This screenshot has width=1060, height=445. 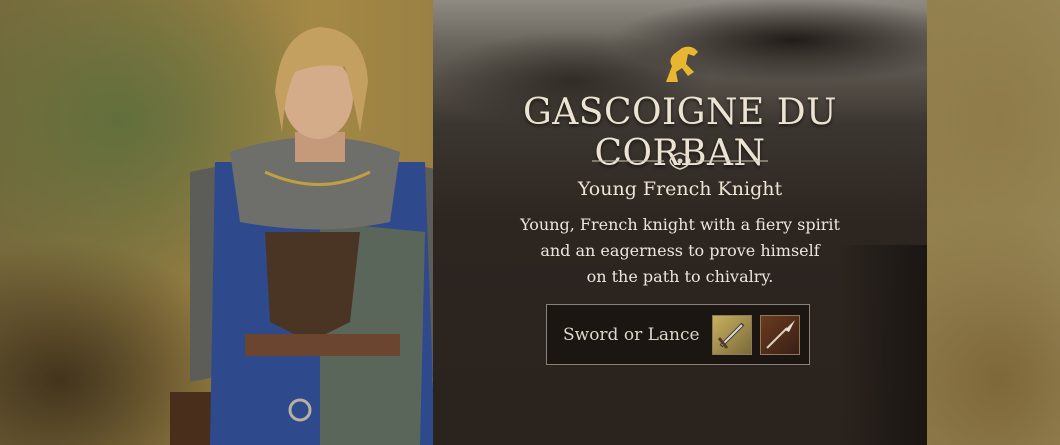 I want to click on description-line: and an eagerness to prove himself, so click(x=680, y=250).